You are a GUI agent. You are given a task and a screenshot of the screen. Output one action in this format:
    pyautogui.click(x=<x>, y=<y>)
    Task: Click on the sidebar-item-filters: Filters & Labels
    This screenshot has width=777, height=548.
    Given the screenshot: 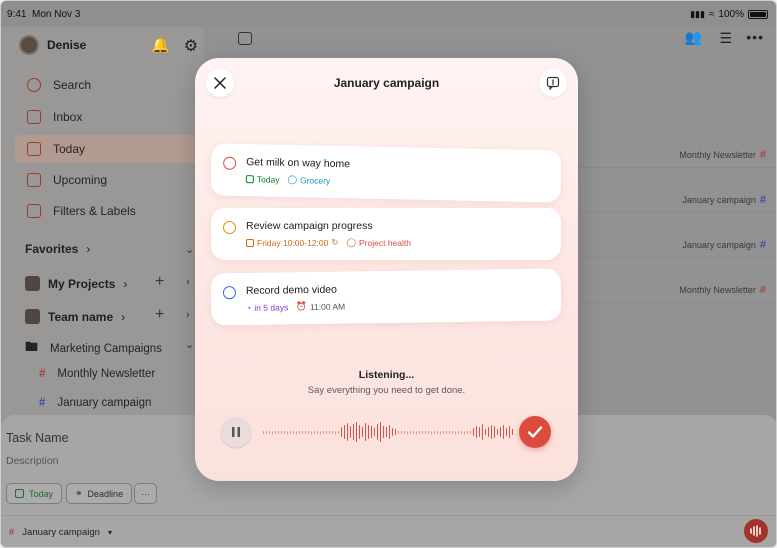 What is the action you would take?
    pyautogui.click(x=81, y=211)
    